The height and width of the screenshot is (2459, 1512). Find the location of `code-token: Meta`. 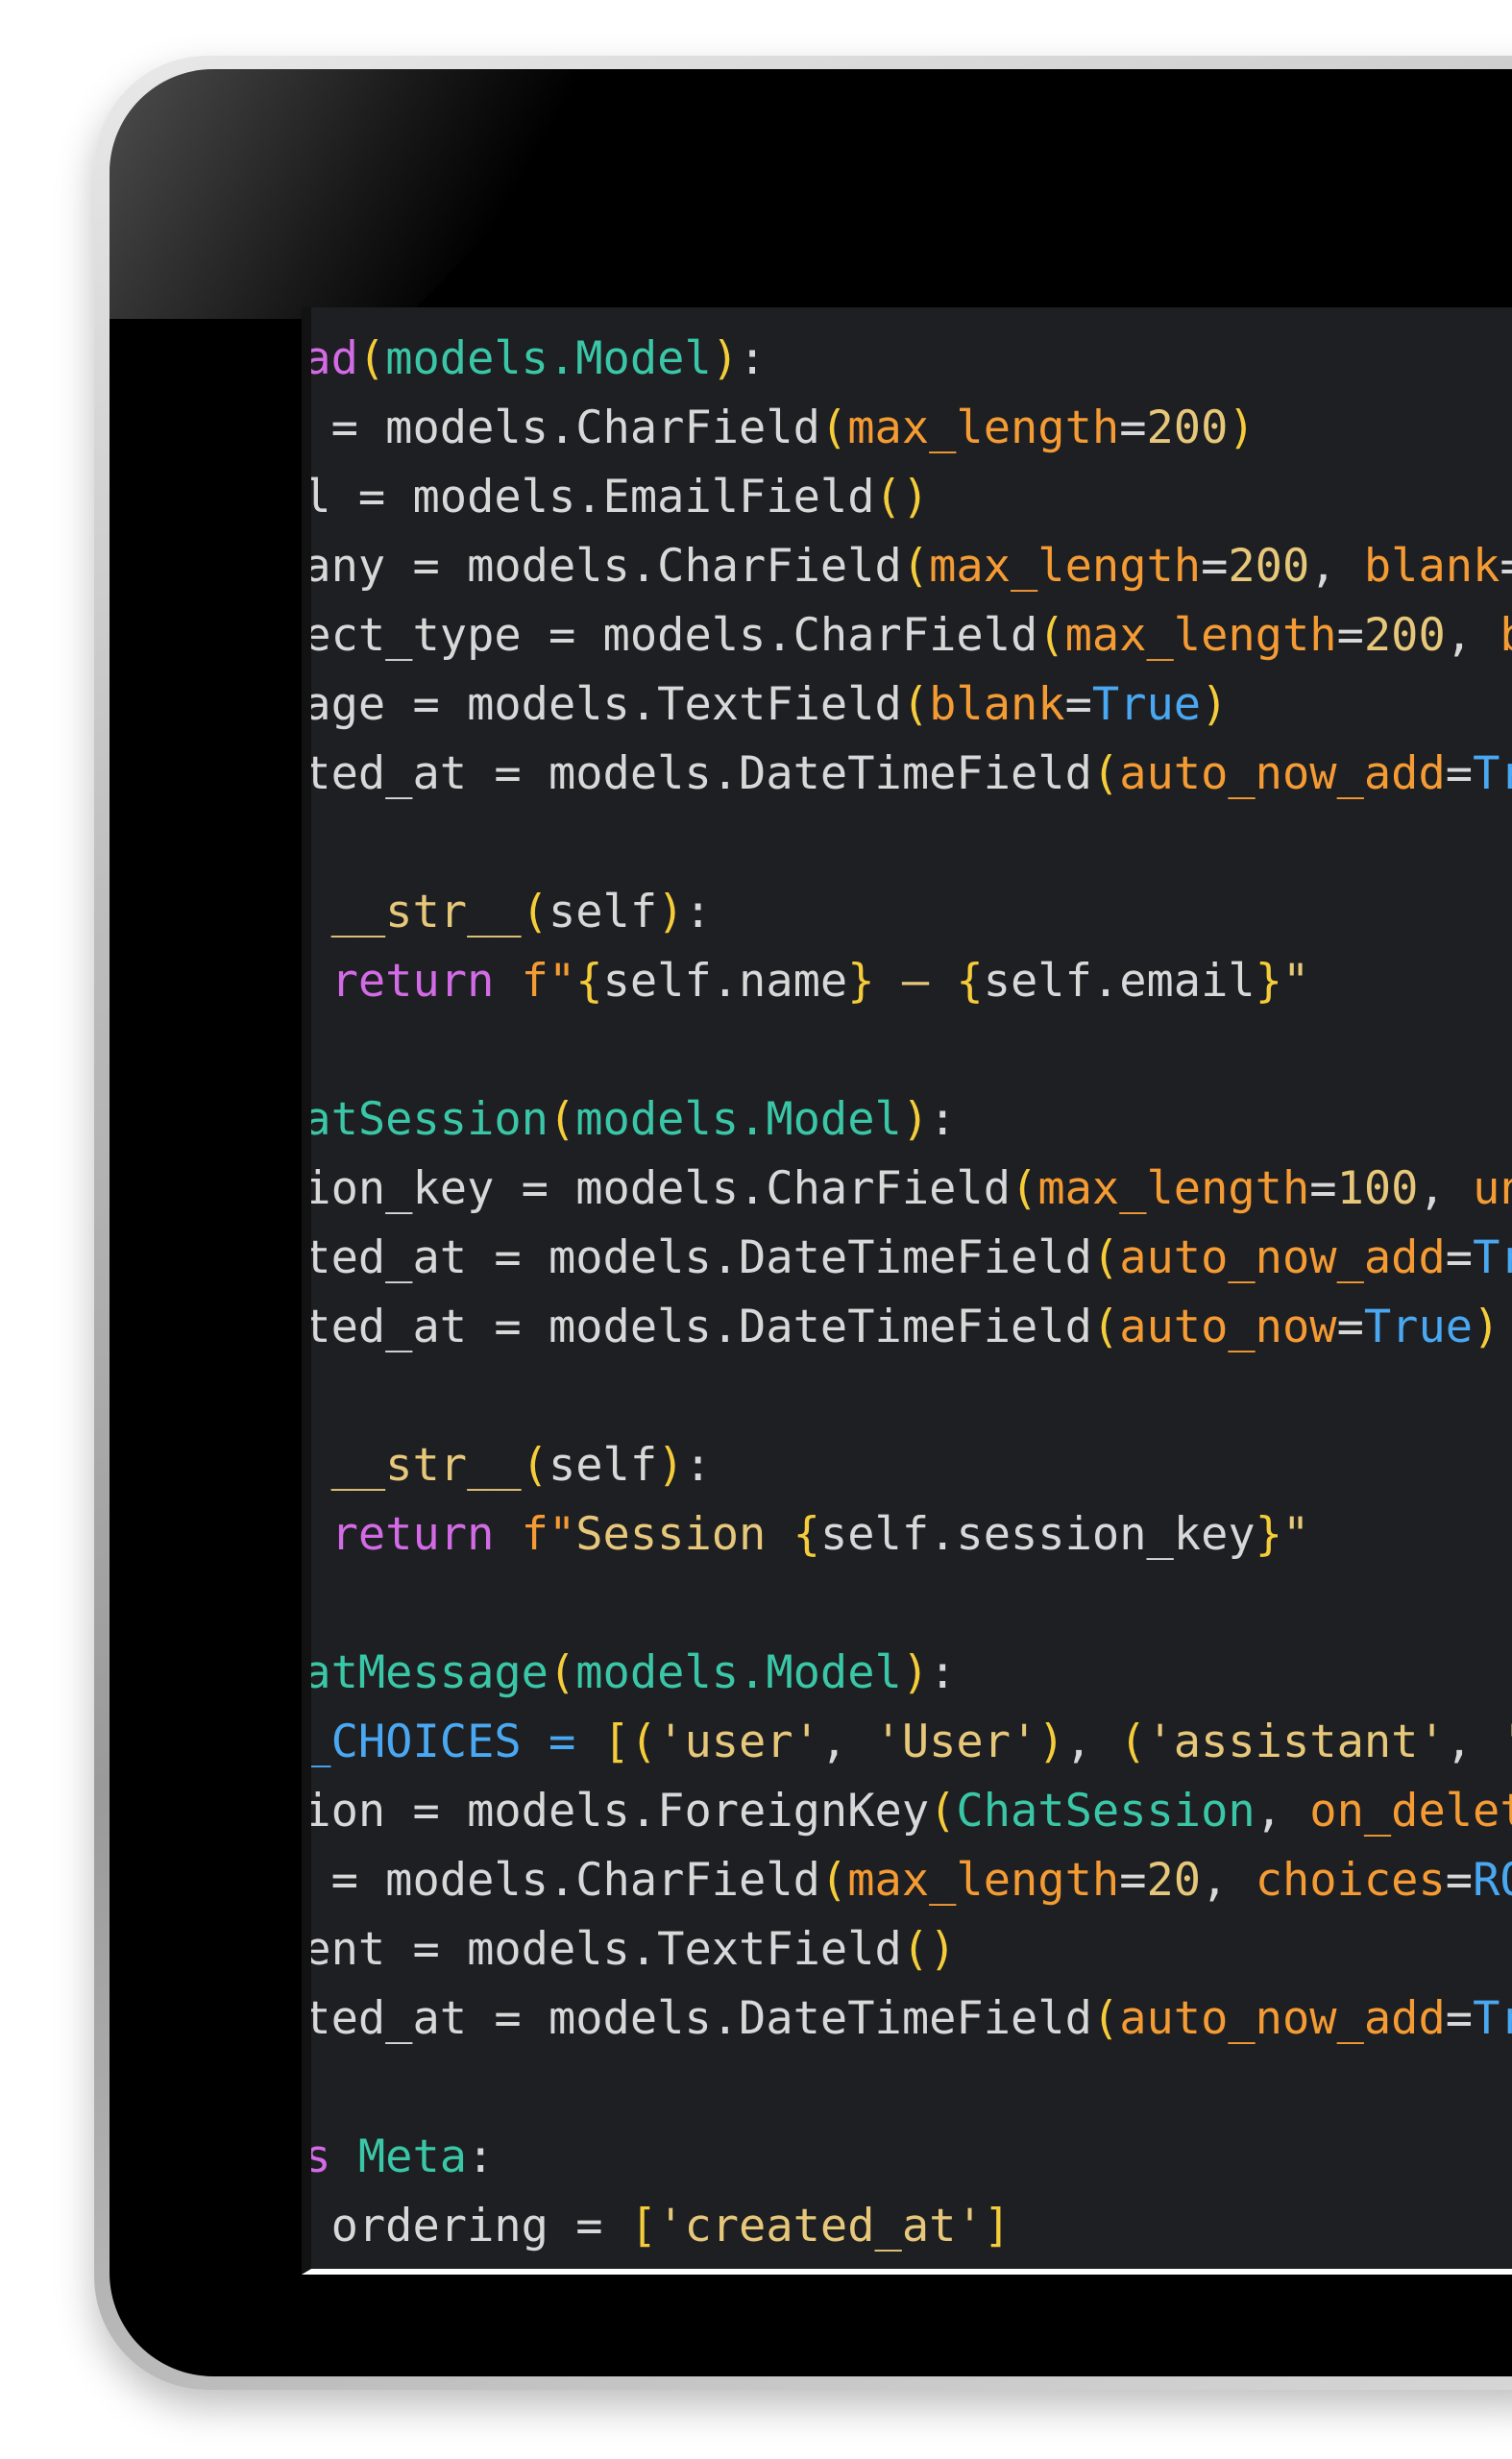

code-token: Meta is located at coordinates (412, 2156).